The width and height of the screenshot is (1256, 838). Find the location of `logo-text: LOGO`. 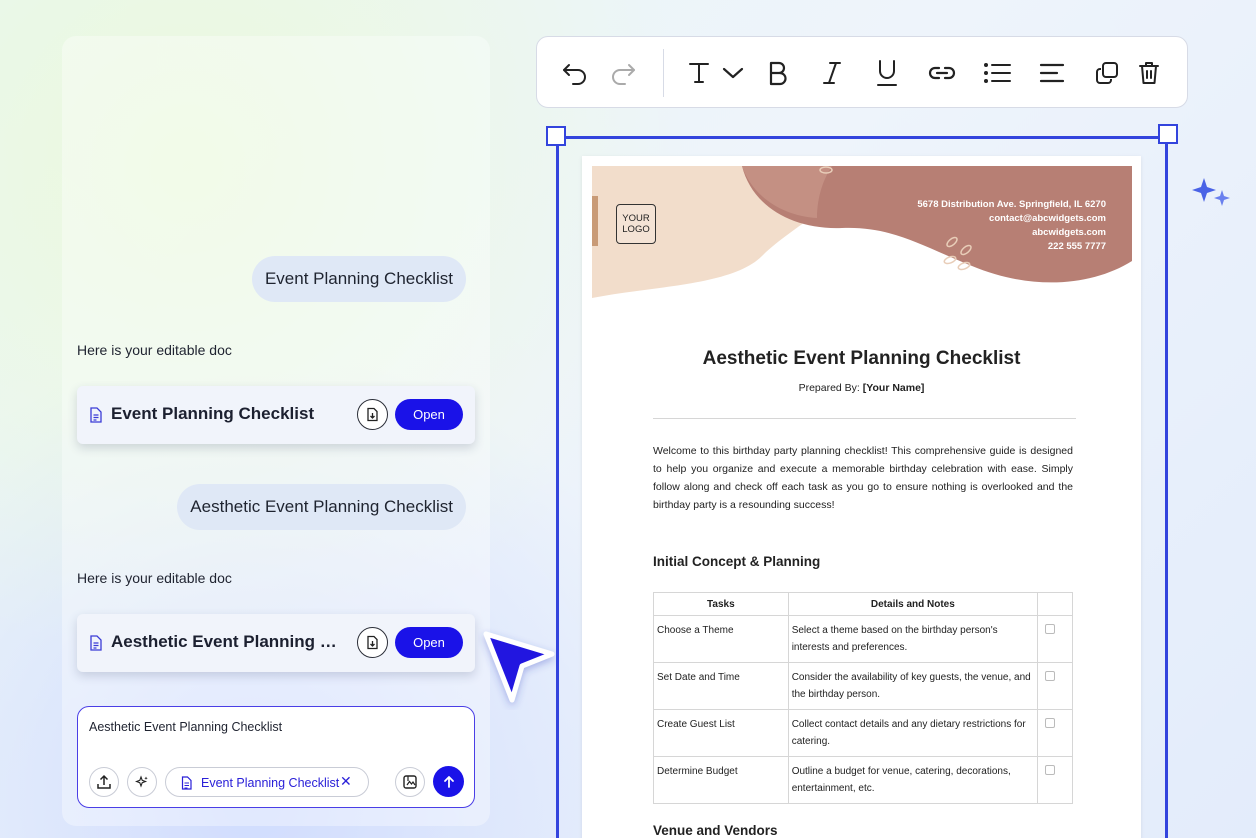

logo-text: LOGO is located at coordinates (636, 229).